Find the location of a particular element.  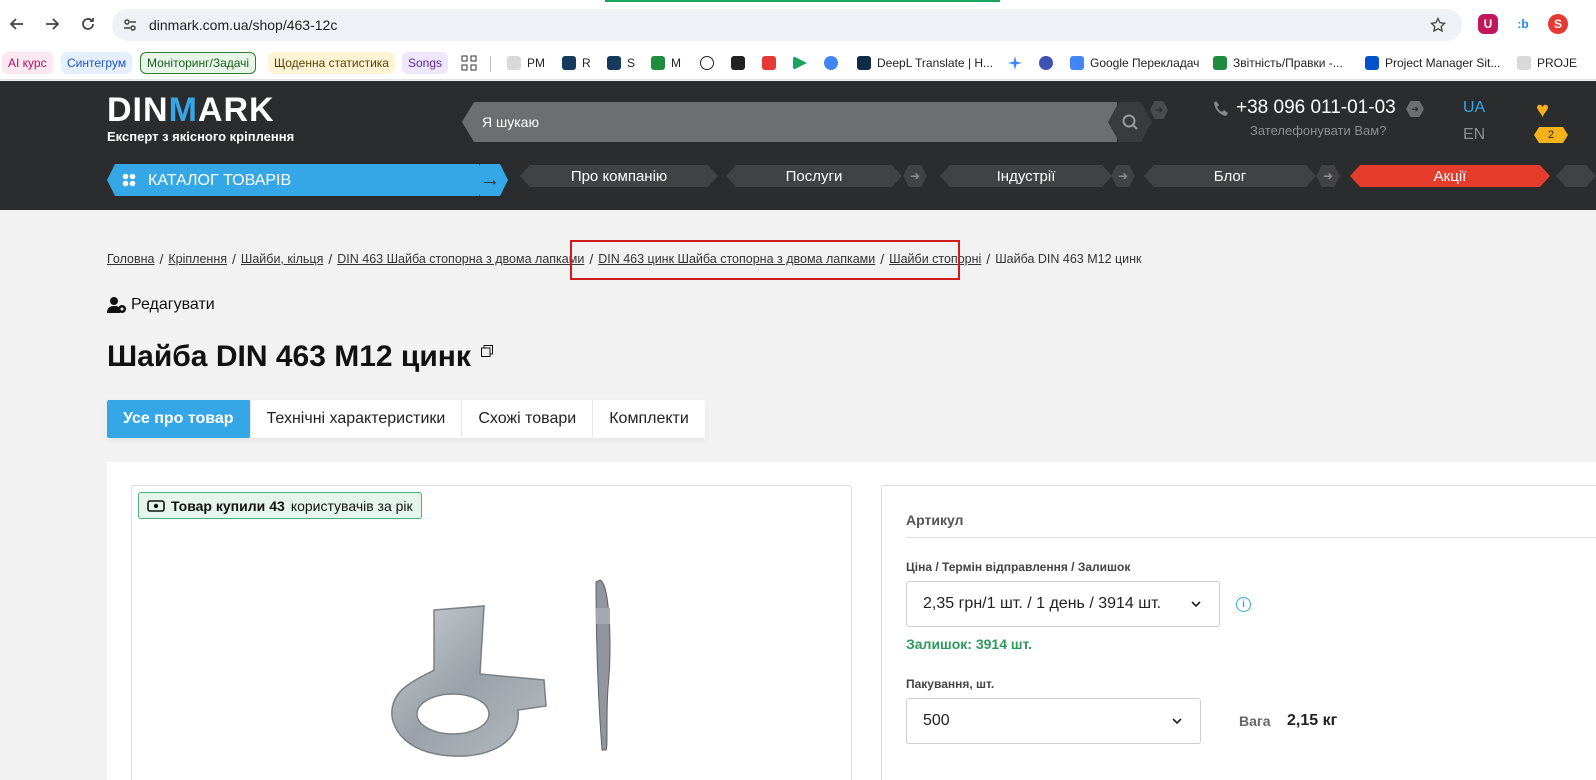

purchase-stats-badge: Товар купили 43 користувачів за рік is located at coordinates (280, 505).